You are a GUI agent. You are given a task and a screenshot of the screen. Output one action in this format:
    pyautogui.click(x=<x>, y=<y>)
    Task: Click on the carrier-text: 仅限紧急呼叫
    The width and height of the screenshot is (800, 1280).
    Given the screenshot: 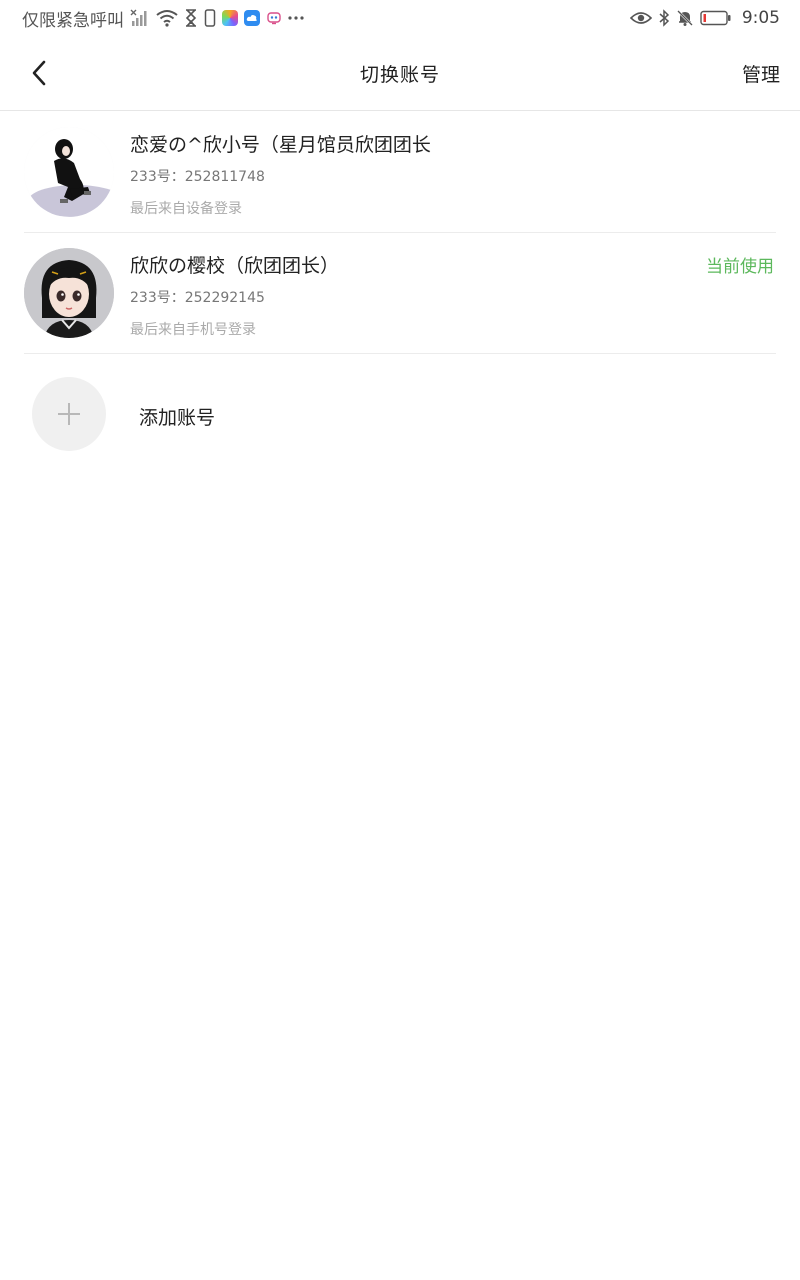 What is the action you would take?
    pyautogui.click(x=73, y=20)
    